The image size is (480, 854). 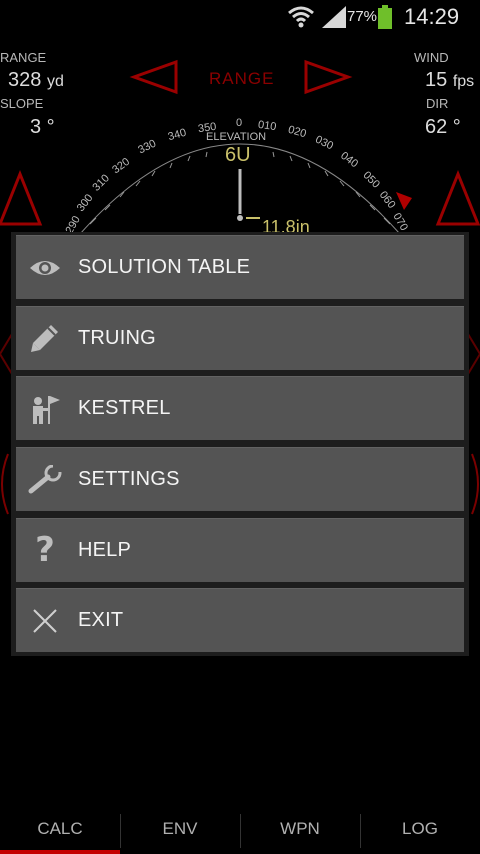 What do you see at coordinates (124, 408) in the screenshot?
I see `menu-item-label: KESTREL` at bounding box center [124, 408].